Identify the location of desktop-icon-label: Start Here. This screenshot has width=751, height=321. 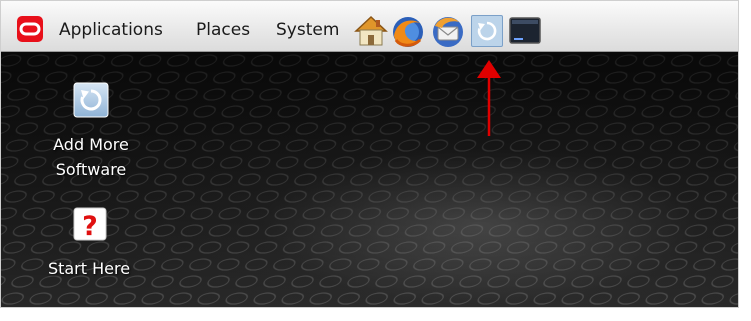
(89, 268).